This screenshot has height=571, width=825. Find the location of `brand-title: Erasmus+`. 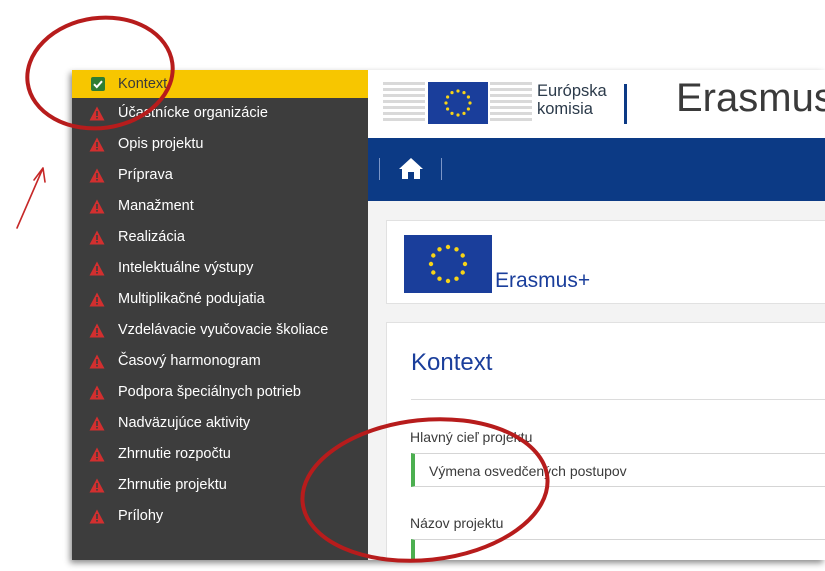

brand-title: Erasmus+ is located at coordinates (543, 280).